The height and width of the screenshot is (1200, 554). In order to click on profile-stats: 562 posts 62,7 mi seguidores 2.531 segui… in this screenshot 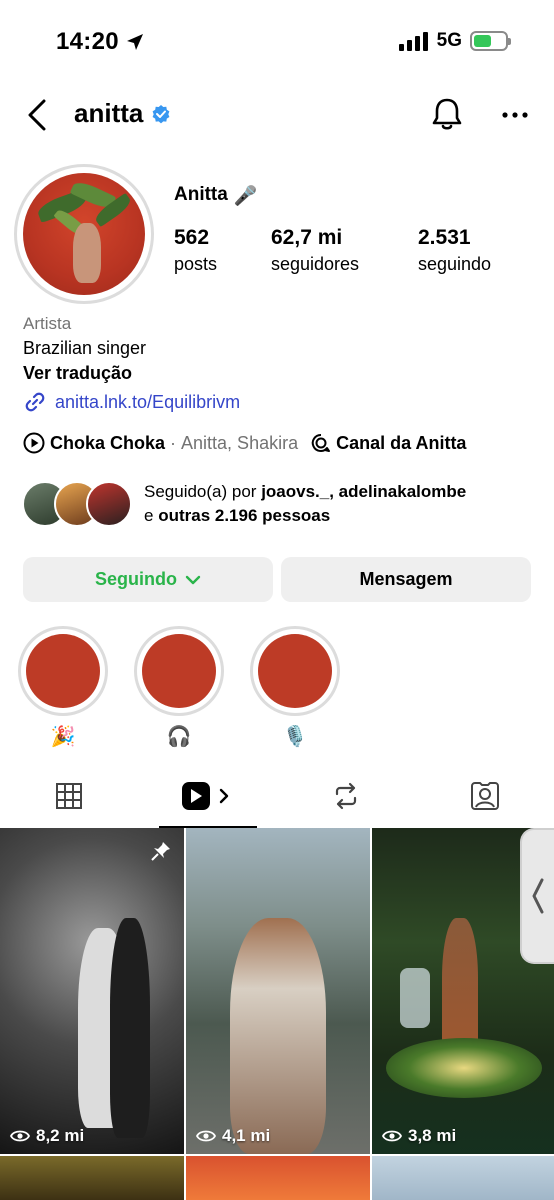, I will do `click(332, 250)`.